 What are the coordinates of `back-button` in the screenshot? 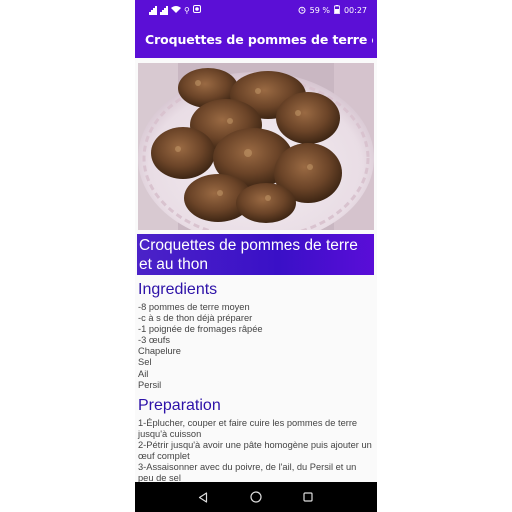 It's located at (203, 497).